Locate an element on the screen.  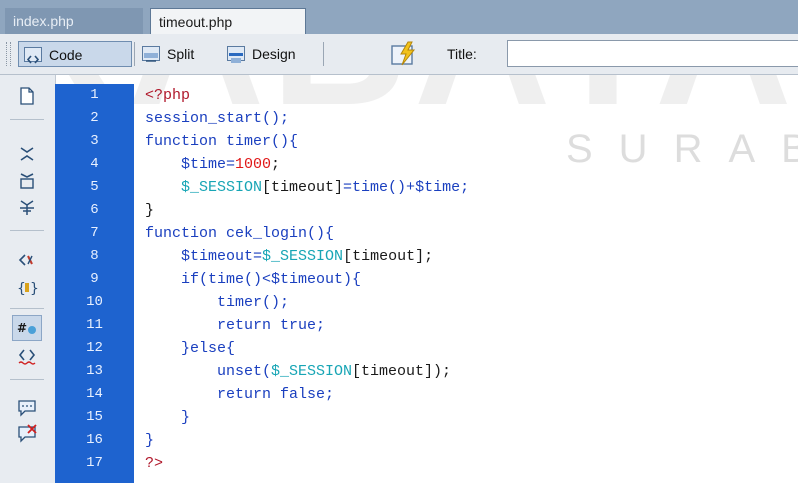
line-number: 1 is located at coordinates (94, 95).